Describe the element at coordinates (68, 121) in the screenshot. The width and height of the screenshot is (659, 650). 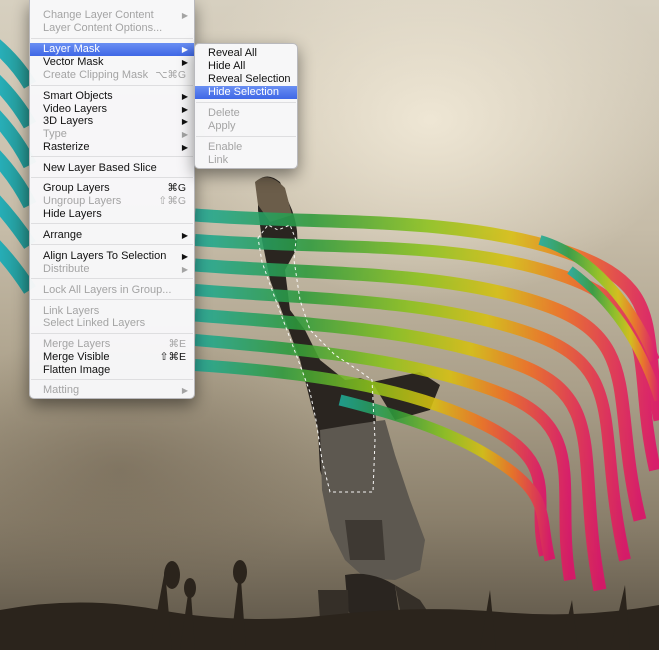
I see `menu-item-label: 3D Layers` at that location.